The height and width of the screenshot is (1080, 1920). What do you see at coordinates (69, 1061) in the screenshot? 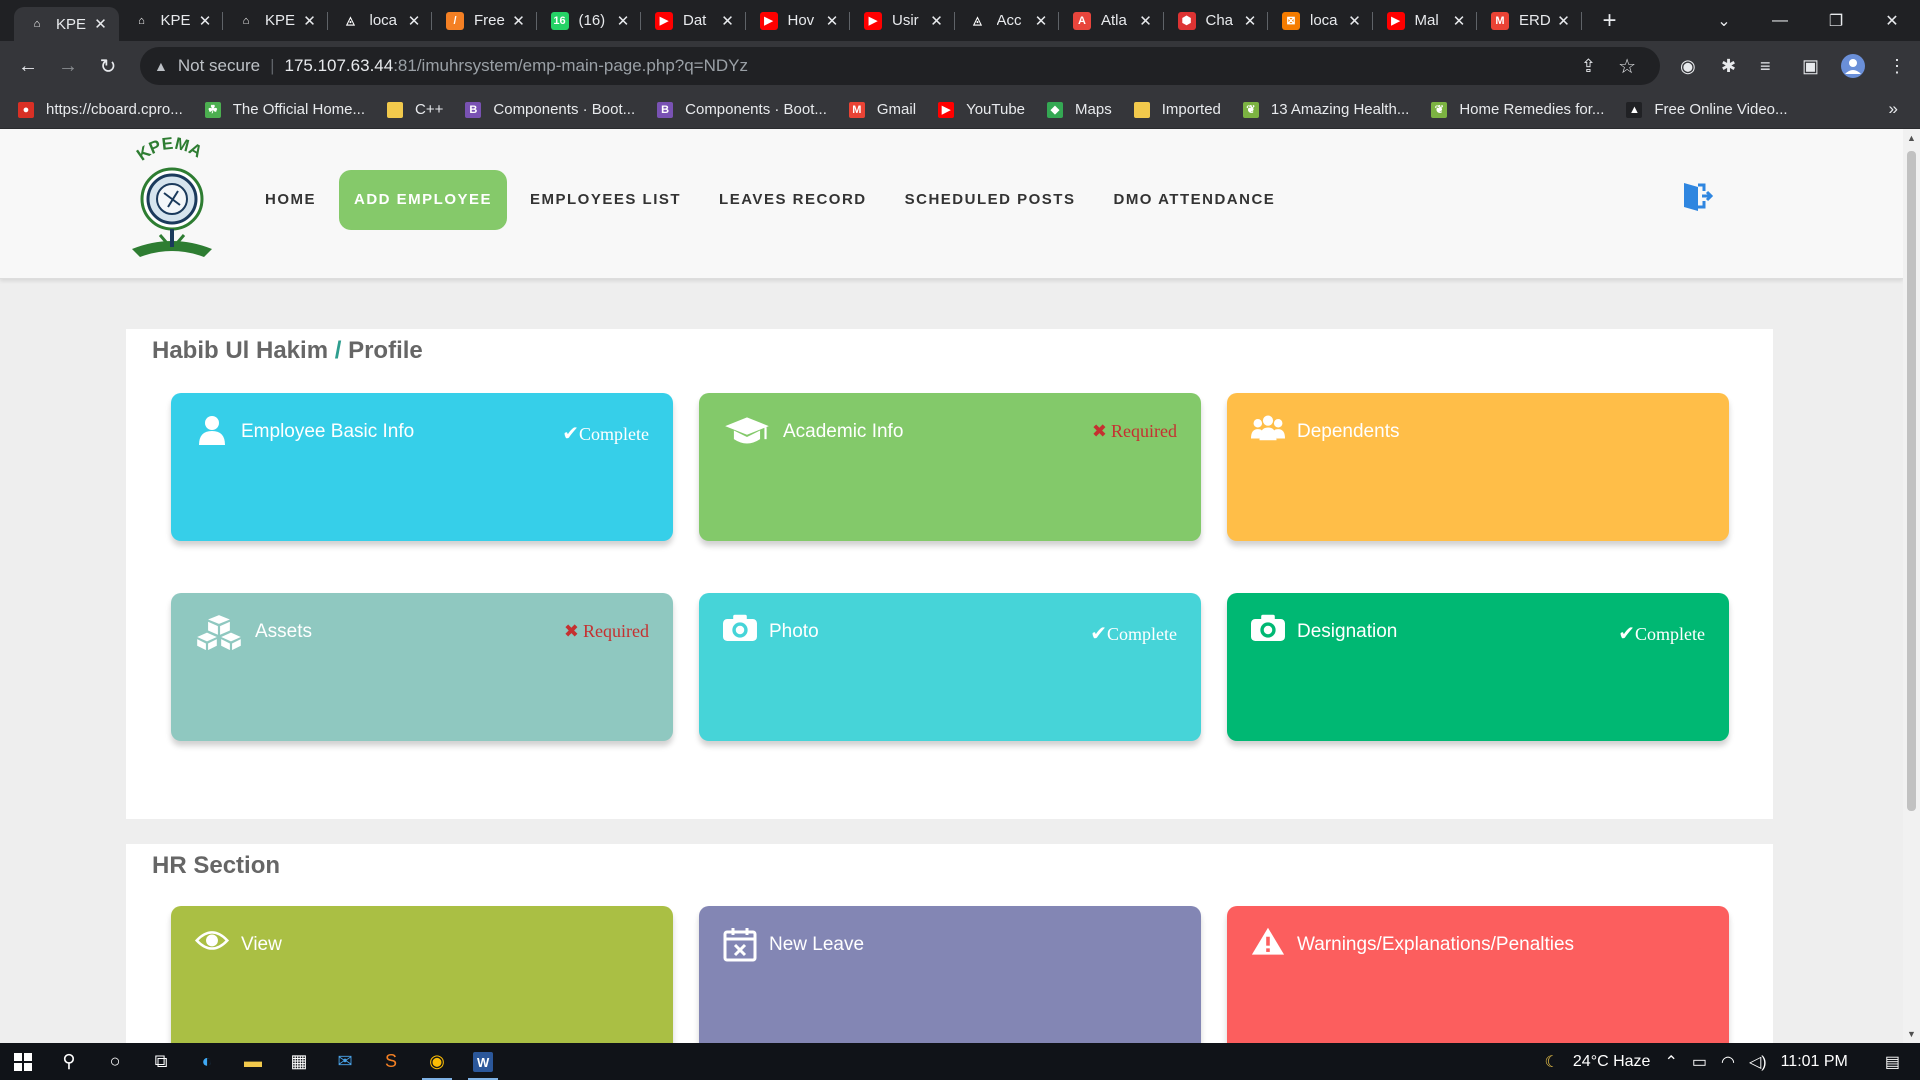
I see `search-icon: ⚲` at bounding box center [69, 1061].